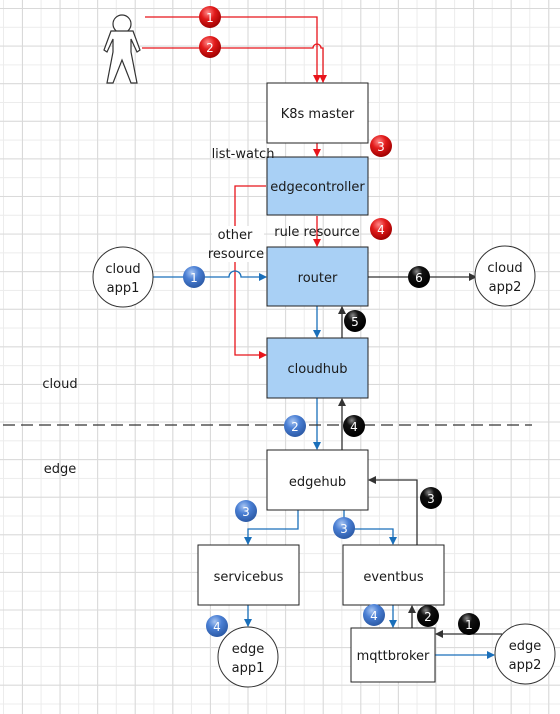 Image resolution: width=560 pixels, height=714 pixels. Describe the element at coordinates (235, 235) in the screenshot. I see `label-other: other` at that location.